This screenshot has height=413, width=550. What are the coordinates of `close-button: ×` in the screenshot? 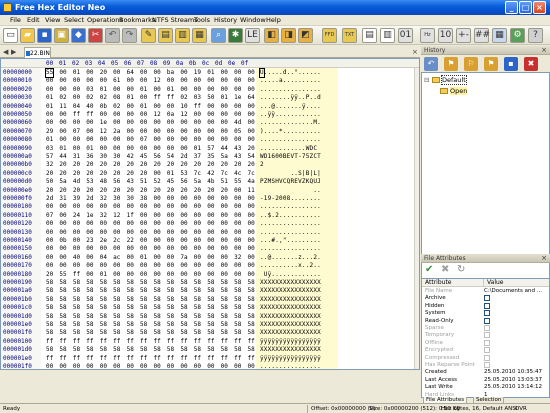 It's located at (539, 7).